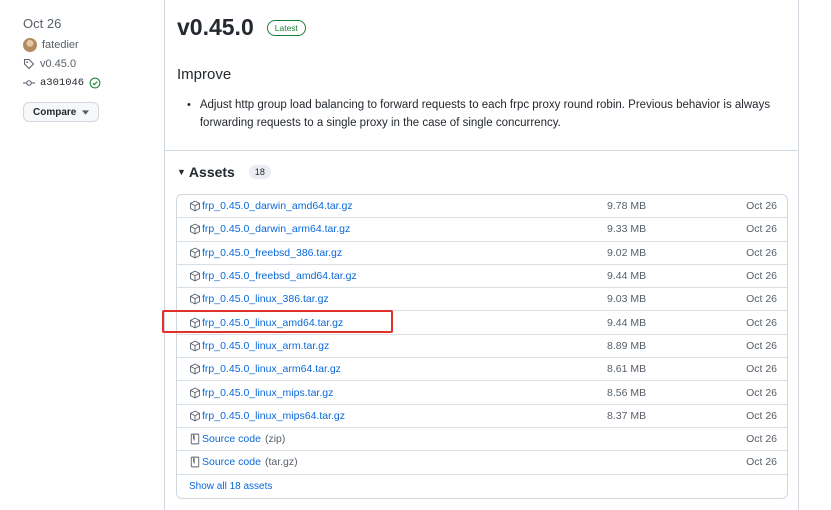 This screenshot has height=510, width=831. Describe the element at coordinates (215, 27) in the screenshot. I see `release-title: v0.45.0` at that location.